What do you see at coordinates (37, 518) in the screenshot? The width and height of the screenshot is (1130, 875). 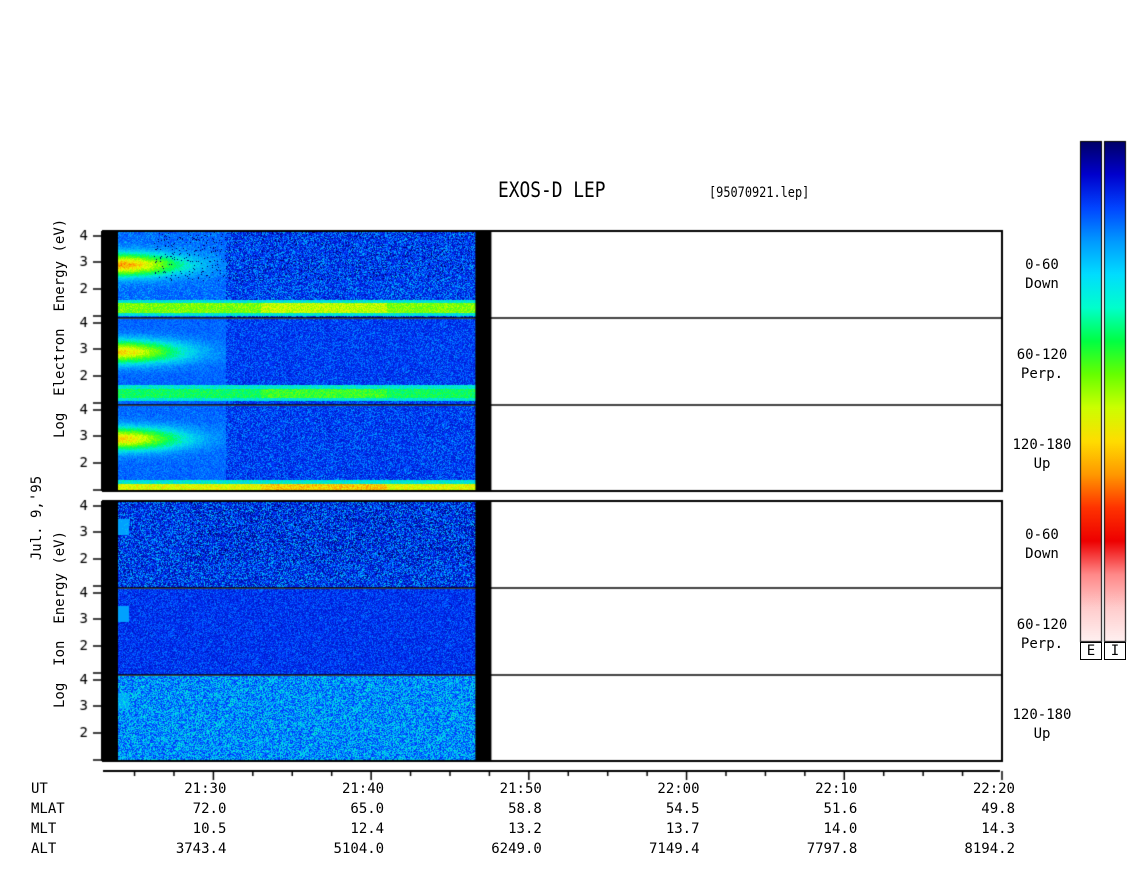 I see `date-label: Jul. 9,'95` at bounding box center [37, 518].